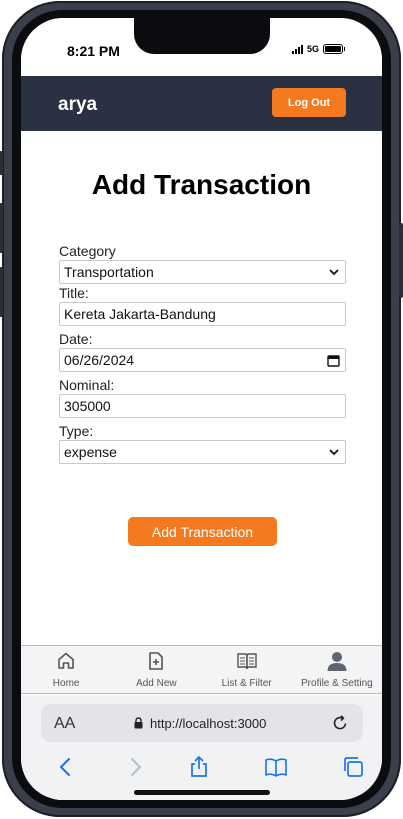  I want to click on type-value: expense, so click(90, 452).